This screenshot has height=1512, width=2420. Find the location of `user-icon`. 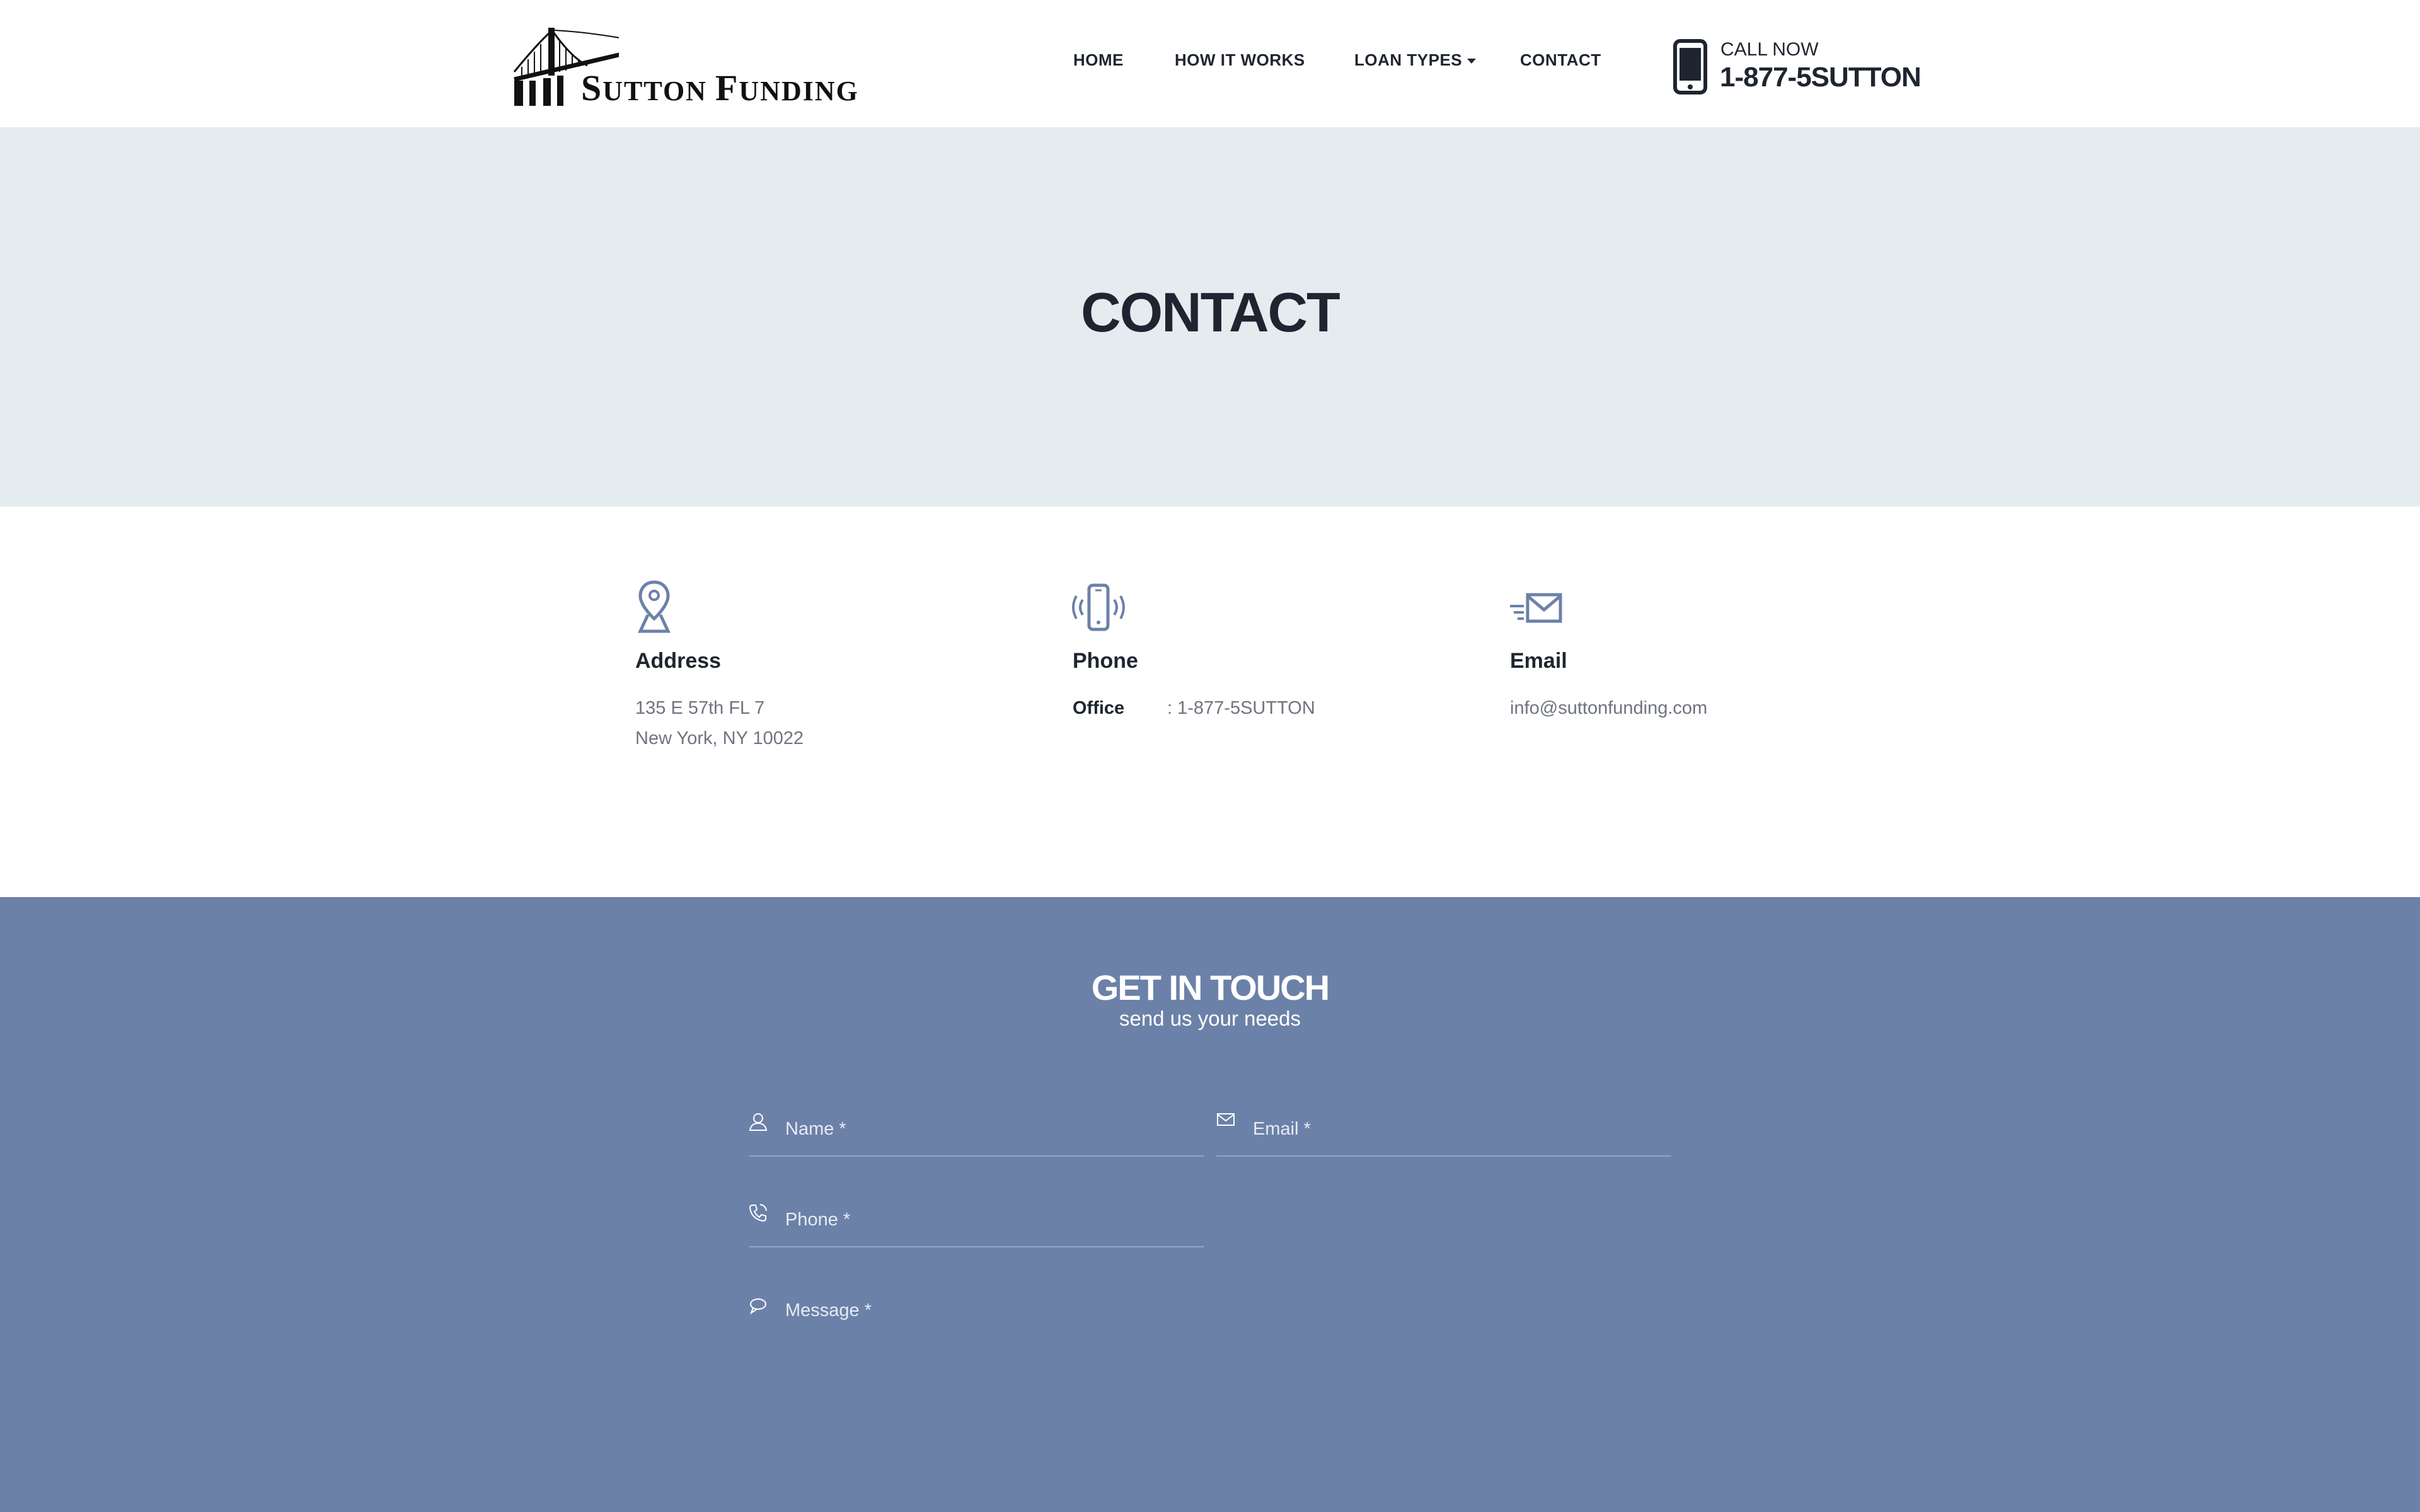

user-icon is located at coordinates (758, 1122).